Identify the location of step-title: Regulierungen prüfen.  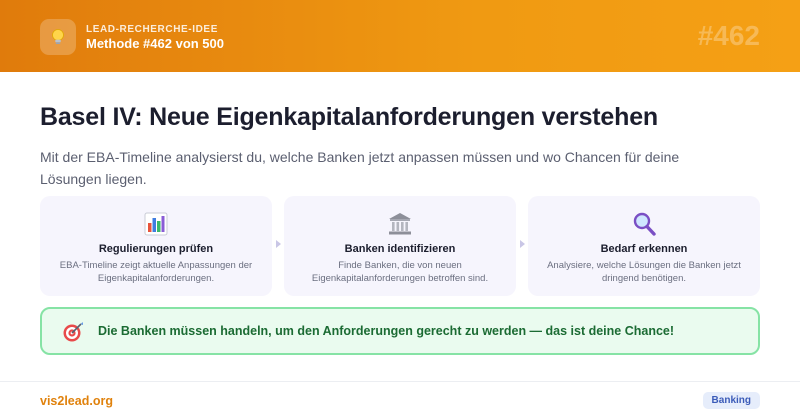
(156, 249).